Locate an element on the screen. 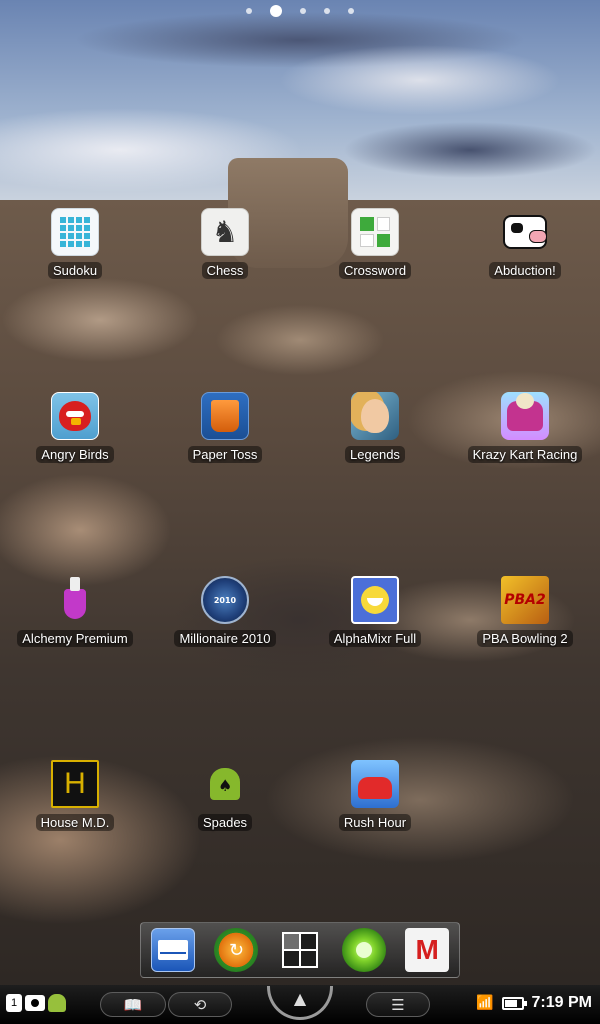  green-app-icon is located at coordinates (363, 950).